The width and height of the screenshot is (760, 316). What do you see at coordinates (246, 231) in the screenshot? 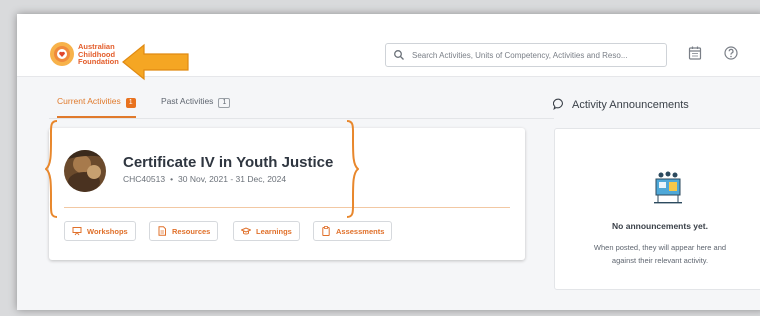
I see `graduation-cap-icon` at bounding box center [246, 231].